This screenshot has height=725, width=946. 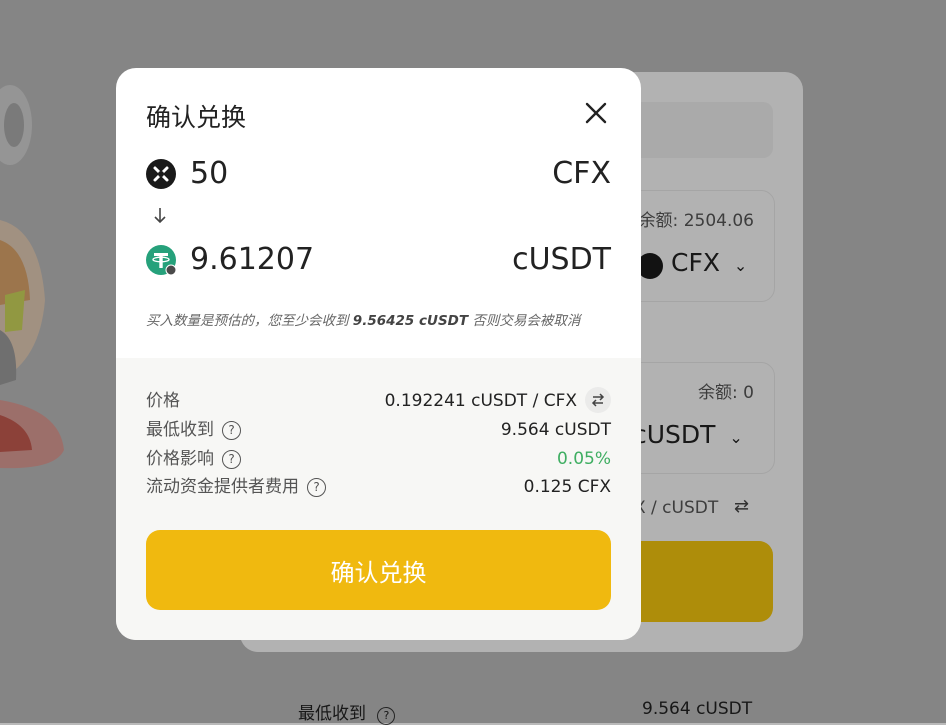 I want to click on price-value: 0.192241 cUSDT / CFX, so click(x=498, y=400).